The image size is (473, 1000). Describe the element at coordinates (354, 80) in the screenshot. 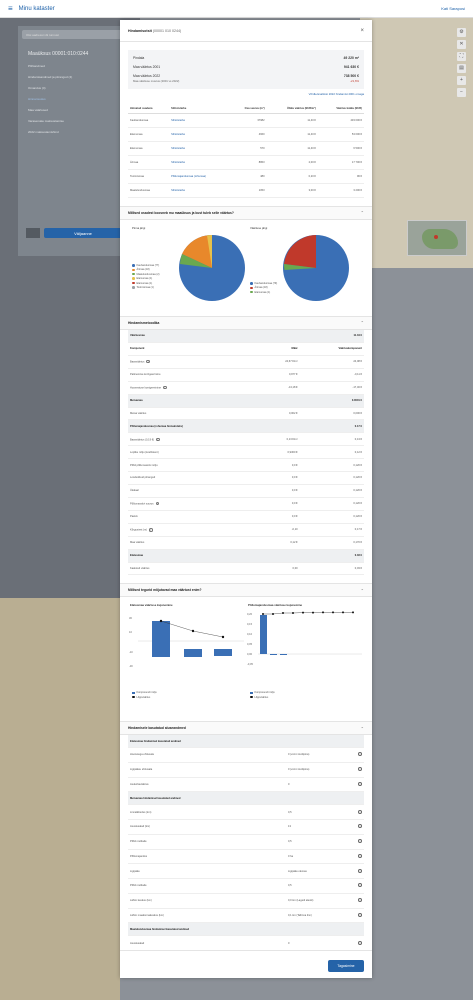

I see `summary-change: -21,6%` at that location.